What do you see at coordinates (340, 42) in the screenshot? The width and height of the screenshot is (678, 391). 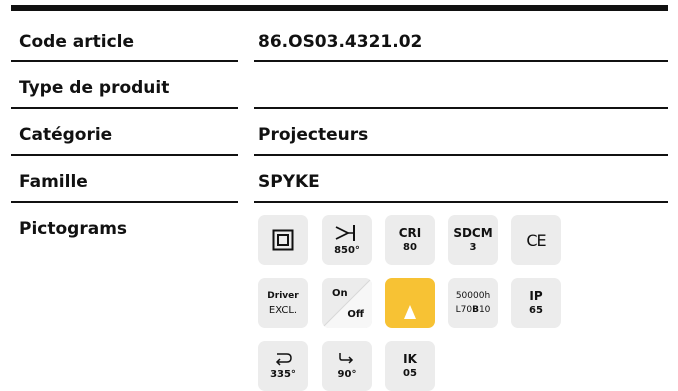 I see `value-code-article: 86.OS03.4321.02` at bounding box center [340, 42].